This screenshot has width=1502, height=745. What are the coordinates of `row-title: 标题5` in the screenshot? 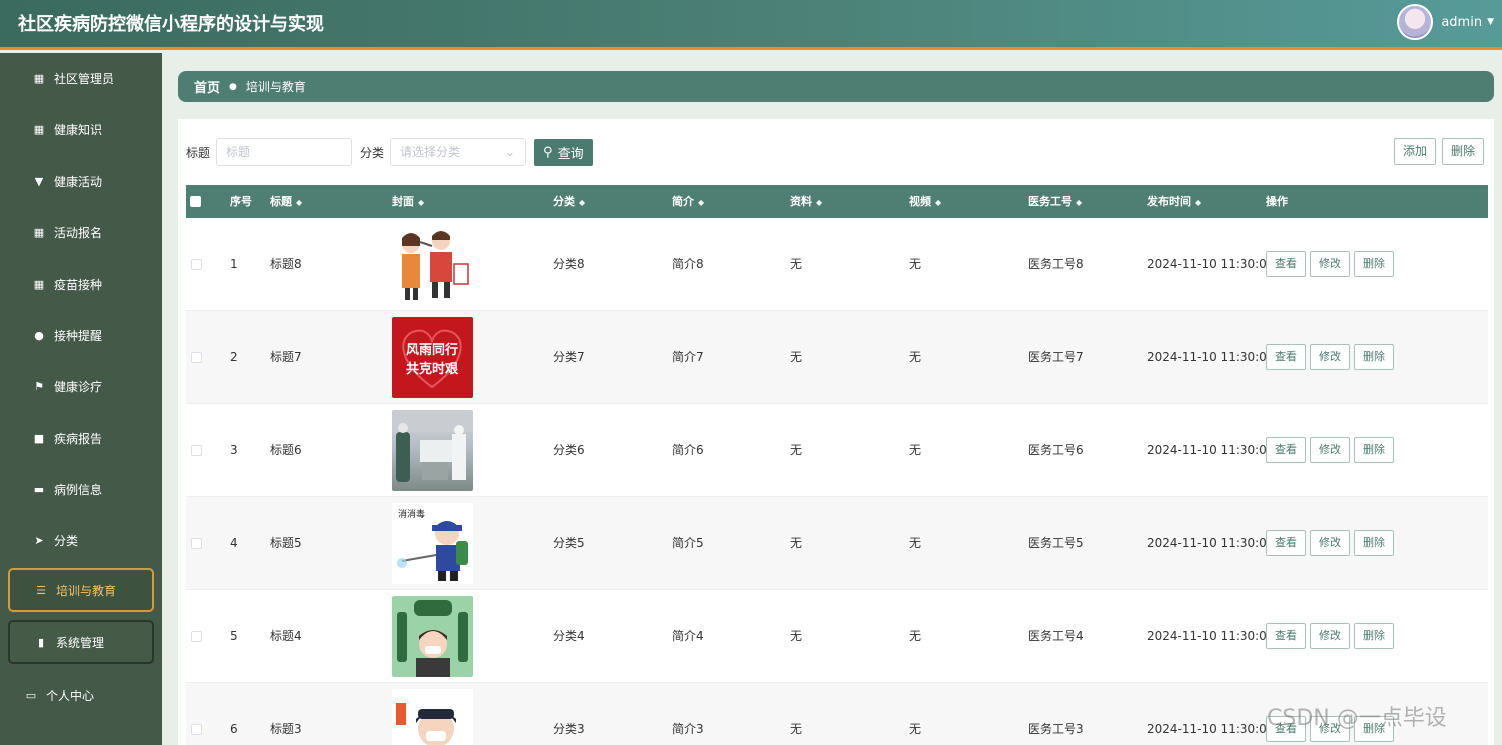 It's located at (286, 543).